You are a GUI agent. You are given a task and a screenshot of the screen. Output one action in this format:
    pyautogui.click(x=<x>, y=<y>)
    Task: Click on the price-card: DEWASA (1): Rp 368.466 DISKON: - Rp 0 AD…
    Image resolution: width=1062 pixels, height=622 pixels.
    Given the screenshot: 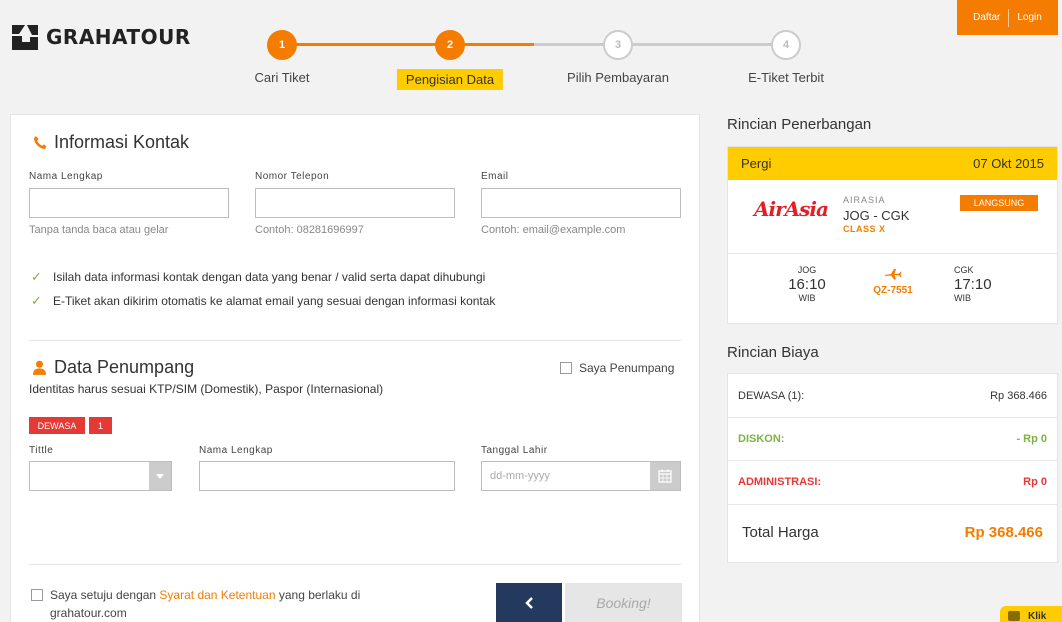 What is the action you would take?
    pyautogui.click(x=892, y=468)
    